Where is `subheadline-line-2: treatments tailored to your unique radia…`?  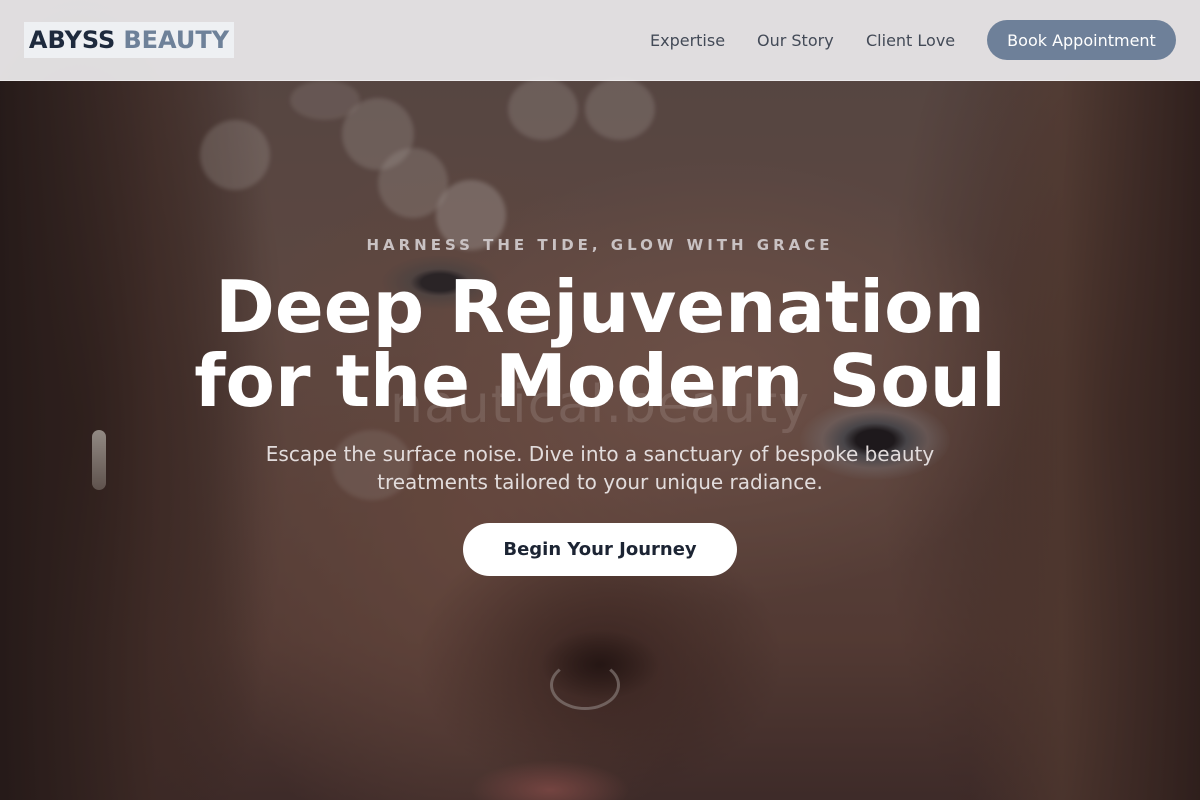
subheadline-line-2: treatments tailored to your unique radia… is located at coordinates (600, 482).